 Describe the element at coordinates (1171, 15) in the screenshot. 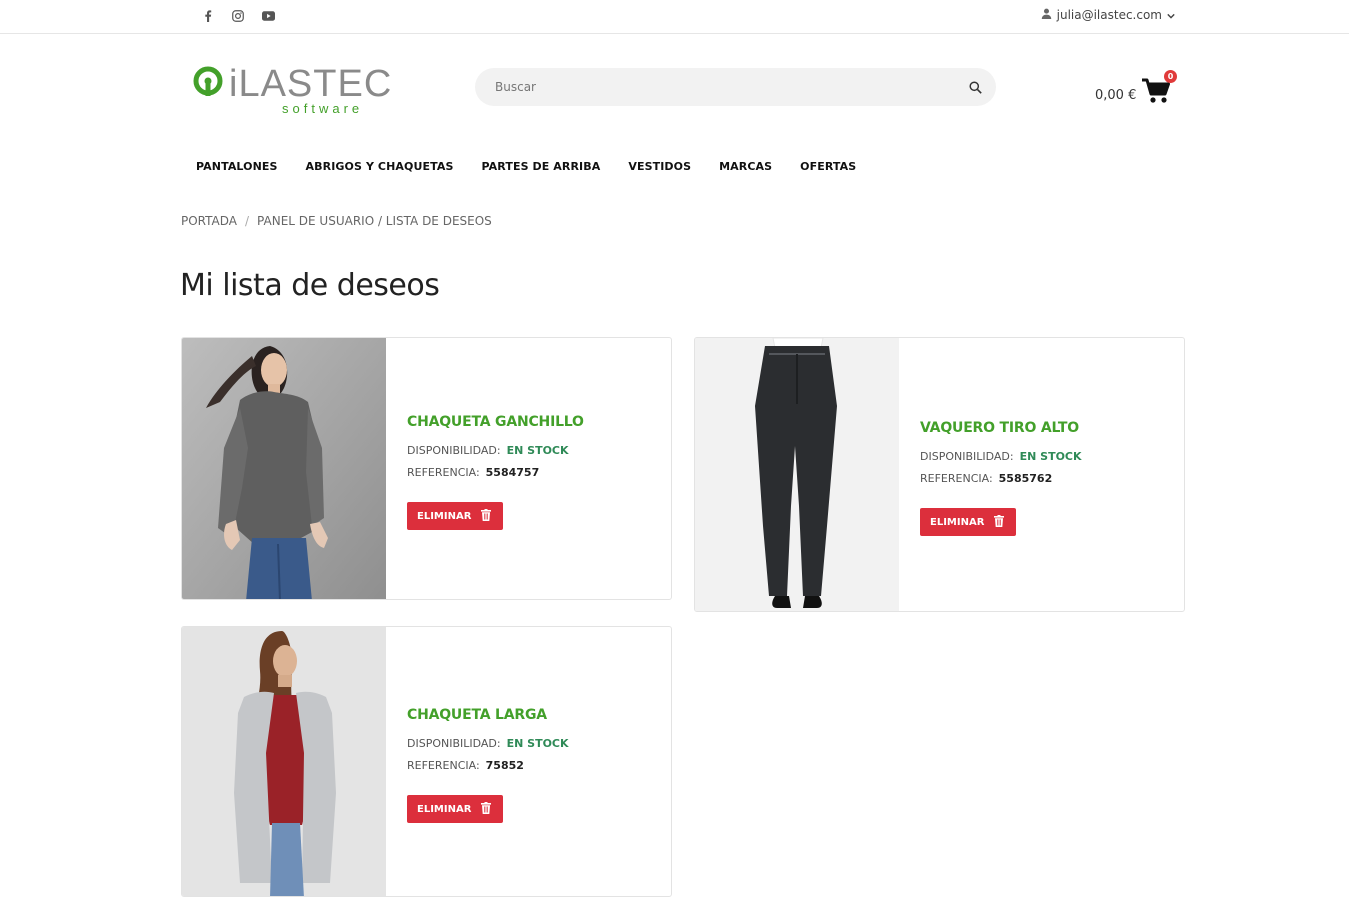

I see `chevron-down-icon` at that location.